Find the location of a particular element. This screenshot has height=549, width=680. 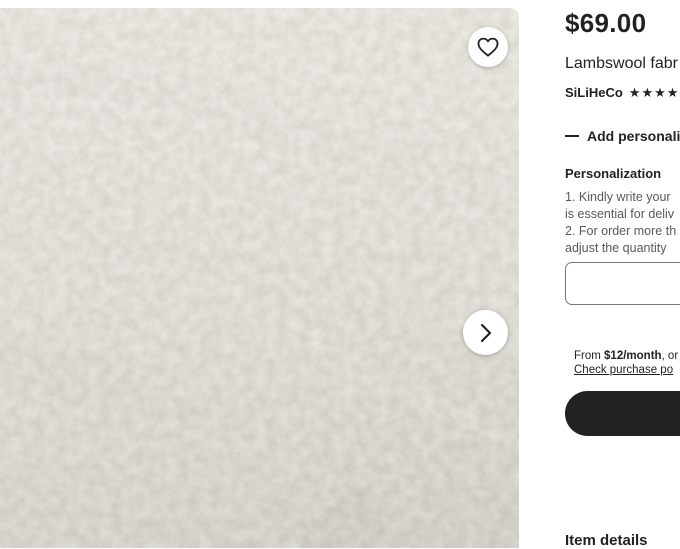

favorite-button is located at coordinates (488, 47).